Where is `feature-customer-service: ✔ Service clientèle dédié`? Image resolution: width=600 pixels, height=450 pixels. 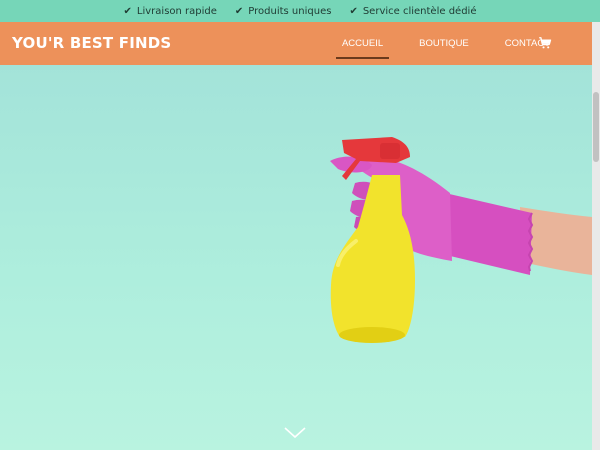
feature-customer-service: ✔ Service clientèle dédié is located at coordinates (412, 11).